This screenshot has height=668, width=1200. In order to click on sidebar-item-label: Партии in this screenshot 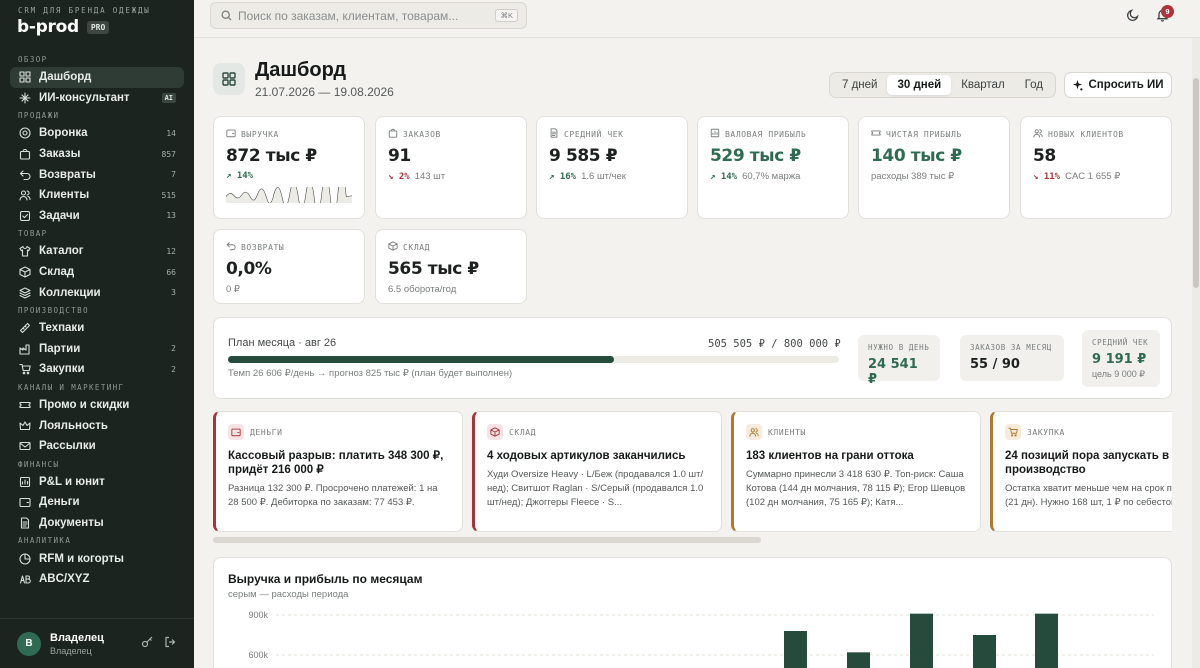, I will do `click(60, 348)`.